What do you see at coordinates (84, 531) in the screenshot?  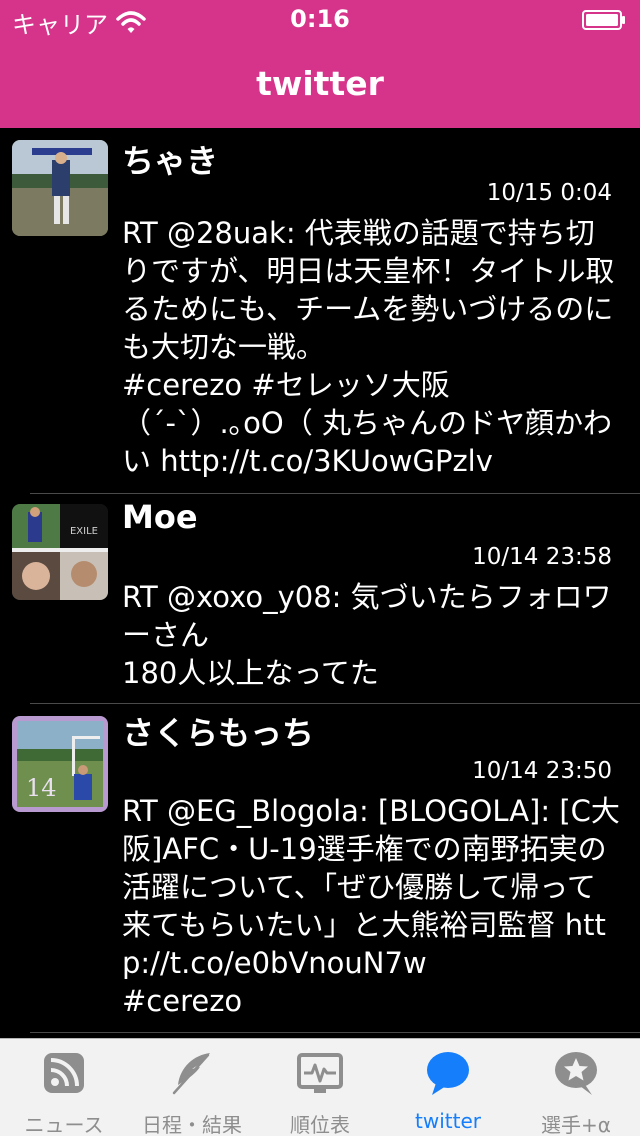 I see `svg-text: EXILE` at bounding box center [84, 531].